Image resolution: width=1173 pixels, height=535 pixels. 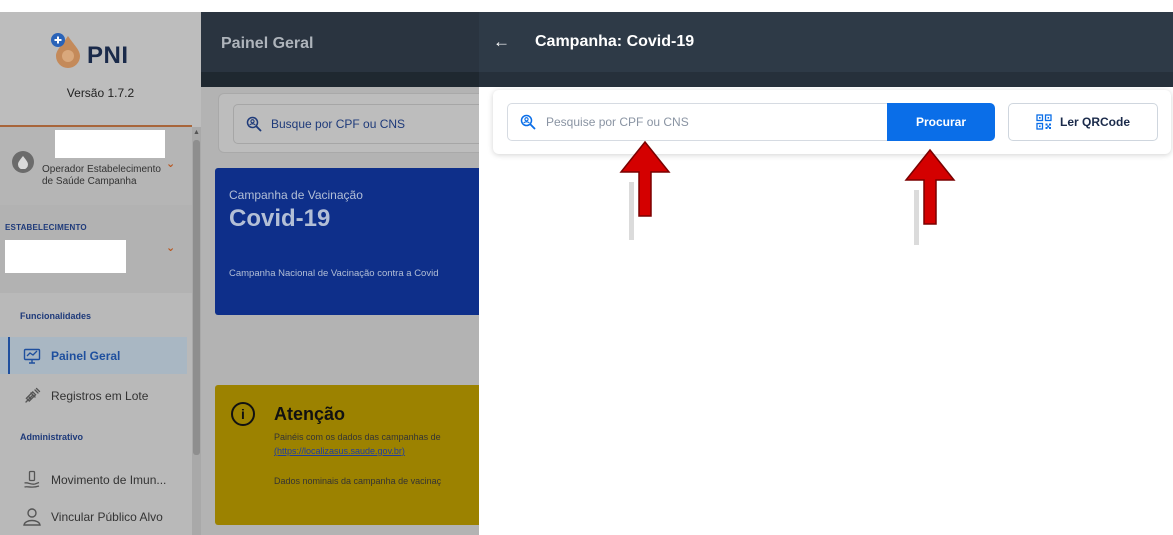 I want to click on localizasus-link: (https://localizasus.saude.gov.br), so click(x=339, y=451).